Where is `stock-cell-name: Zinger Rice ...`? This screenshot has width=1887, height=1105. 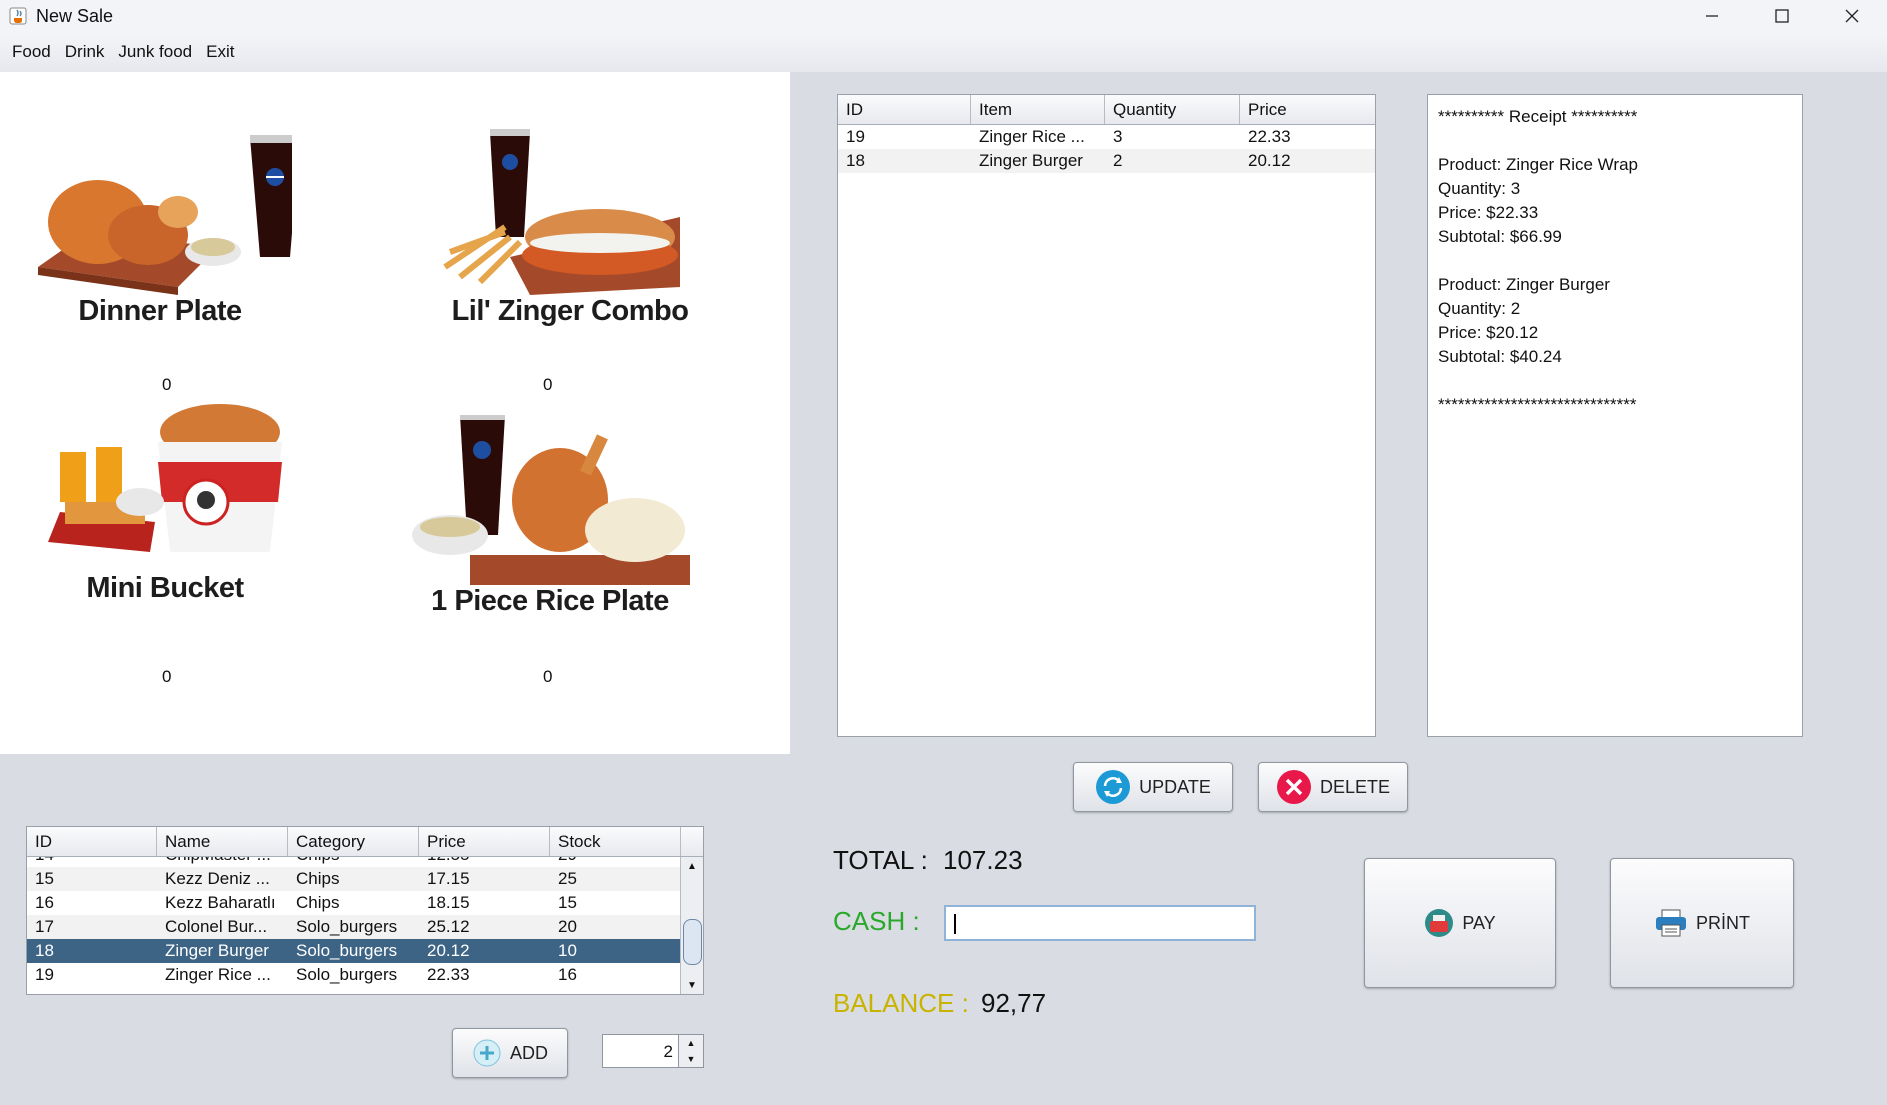 stock-cell-name: Zinger Rice ... is located at coordinates (218, 974).